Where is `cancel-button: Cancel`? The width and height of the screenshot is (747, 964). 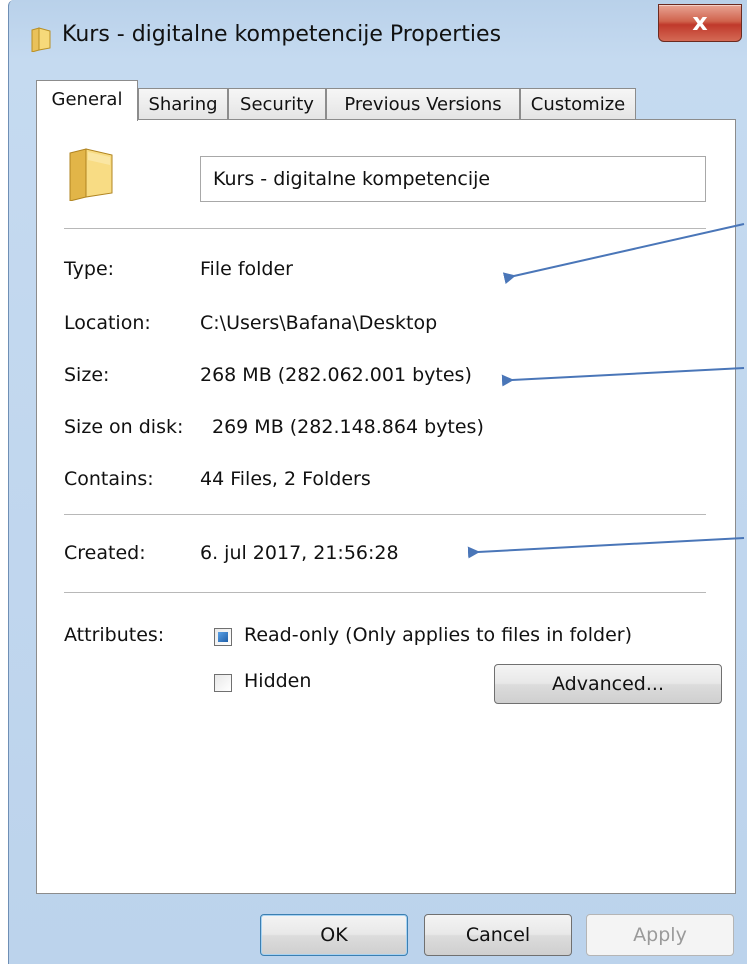
cancel-button: Cancel is located at coordinates (498, 935).